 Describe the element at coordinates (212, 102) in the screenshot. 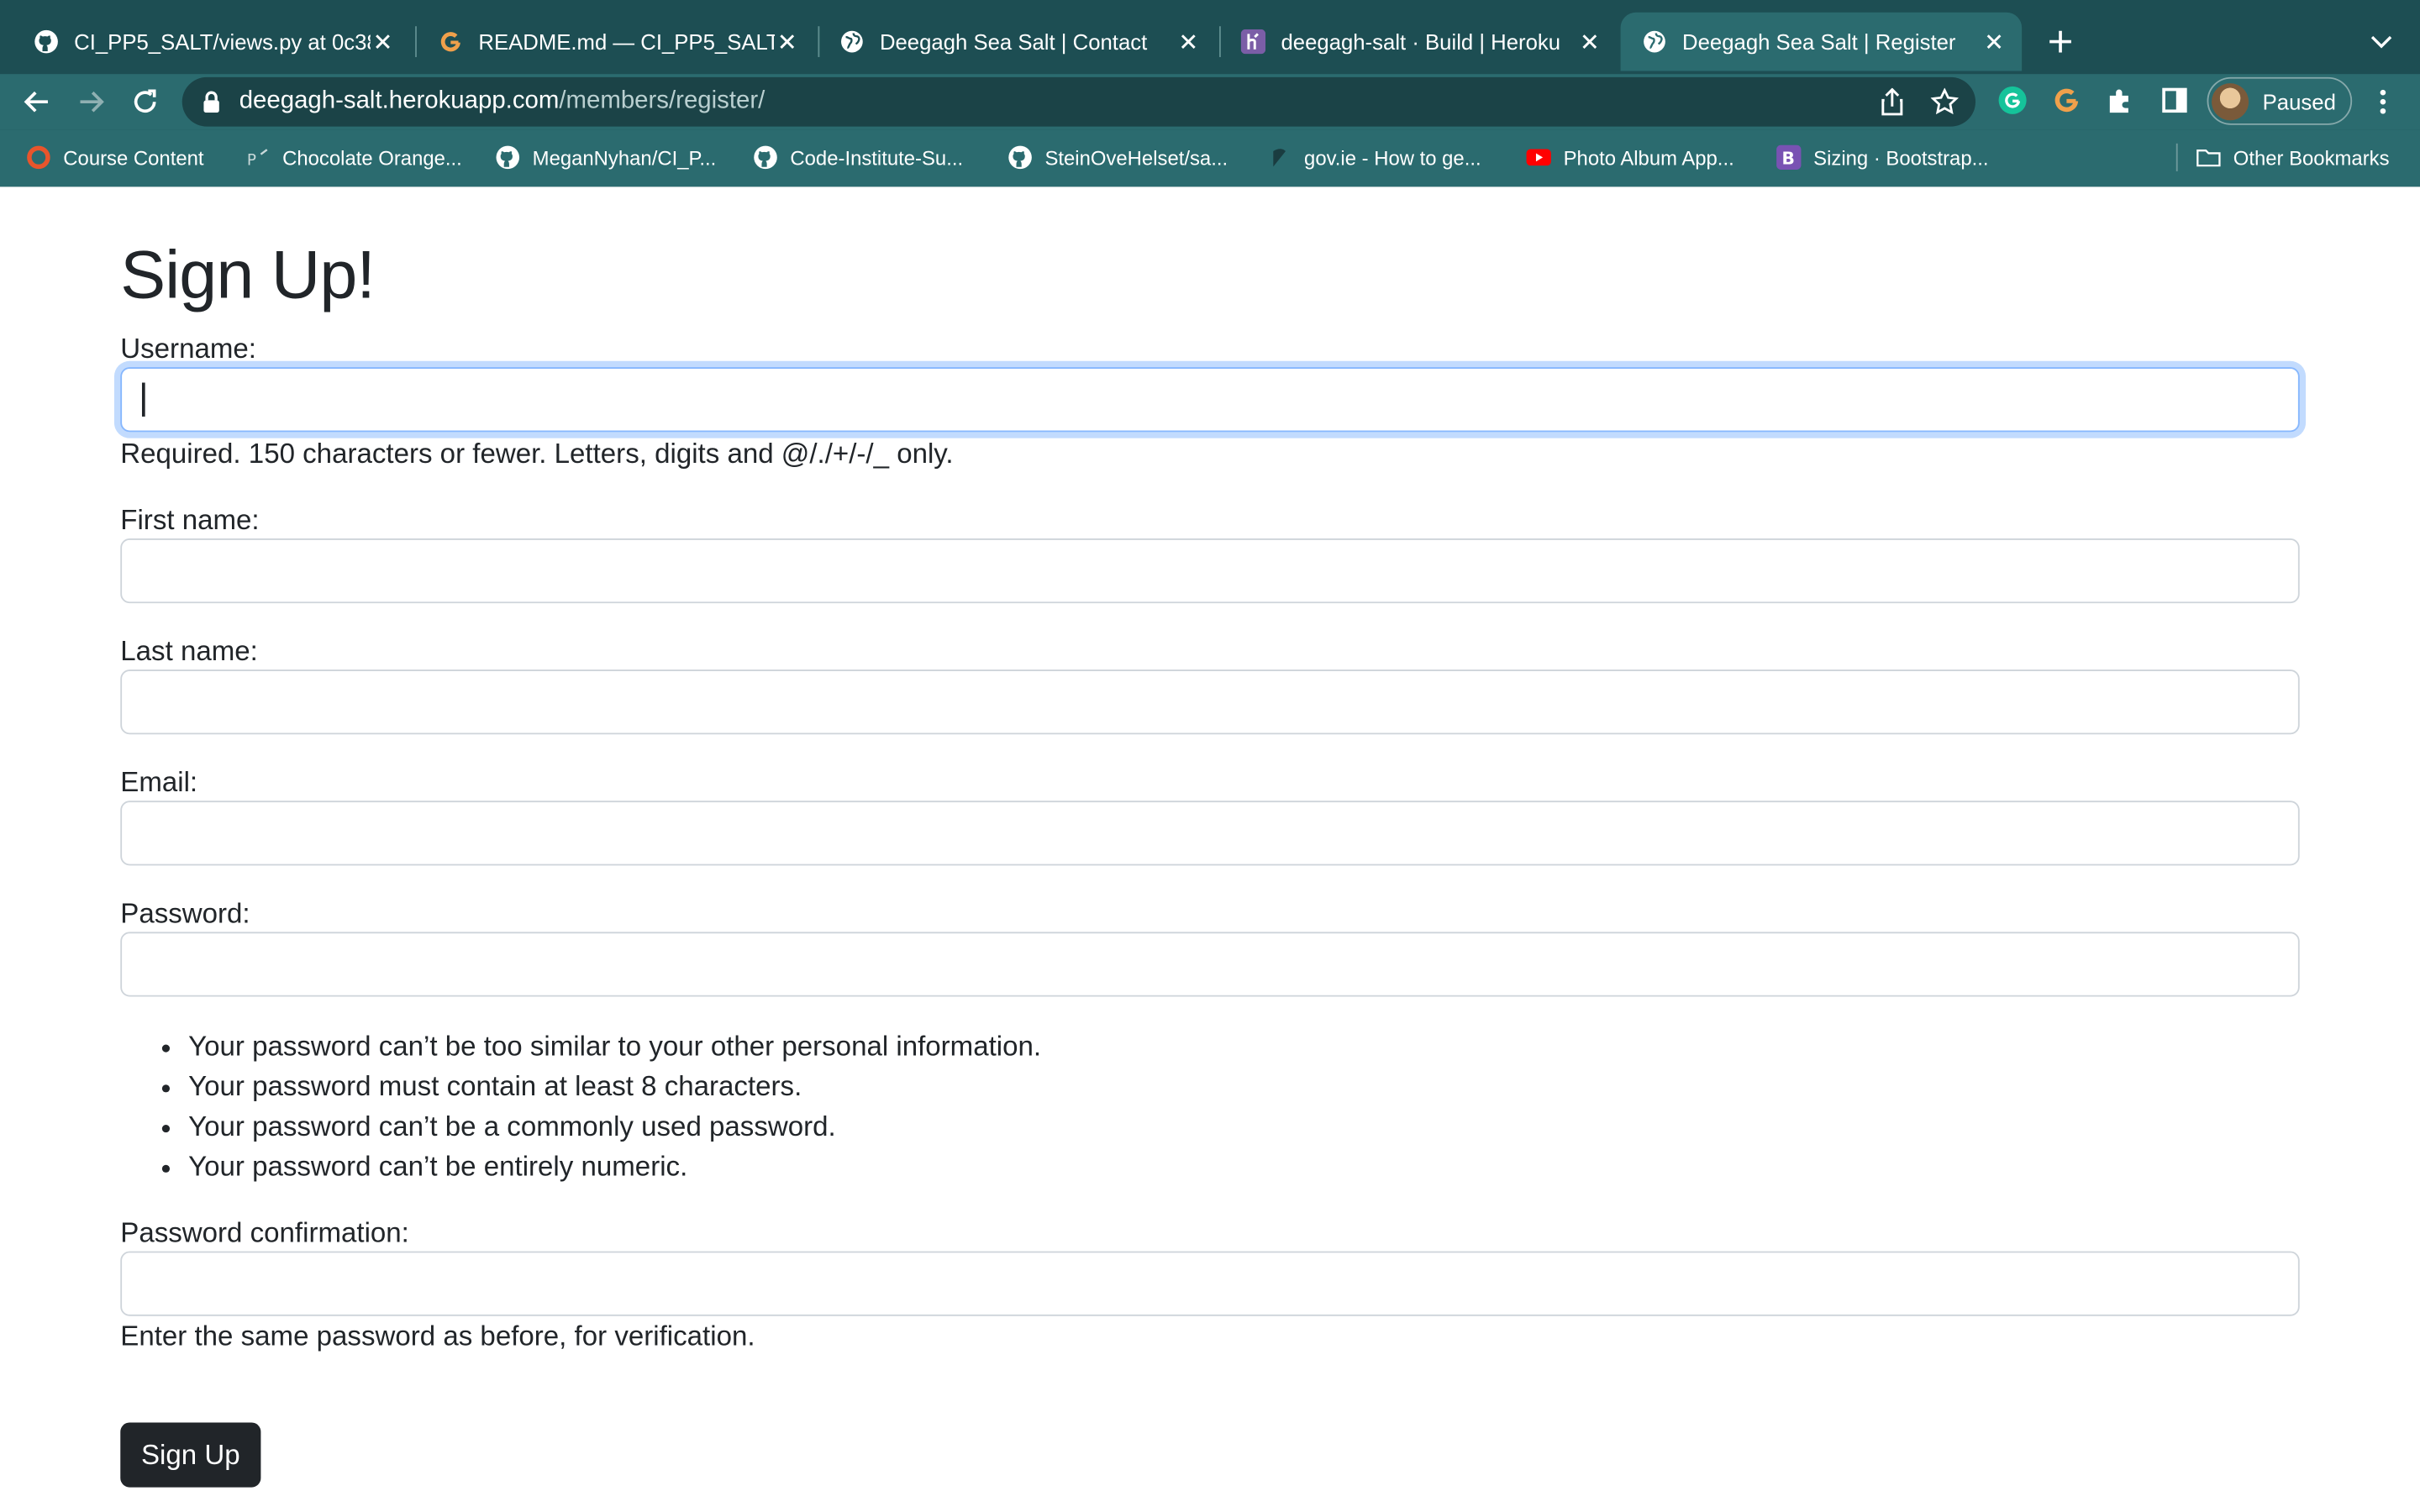

I see `lock-icon` at that location.